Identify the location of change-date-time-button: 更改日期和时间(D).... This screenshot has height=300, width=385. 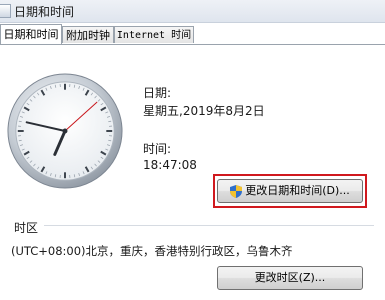
(290, 191).